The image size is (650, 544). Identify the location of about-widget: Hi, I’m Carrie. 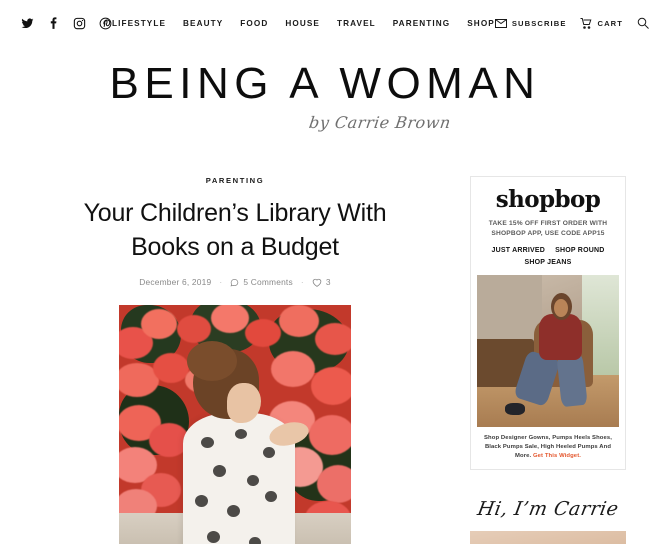
(548, 521).